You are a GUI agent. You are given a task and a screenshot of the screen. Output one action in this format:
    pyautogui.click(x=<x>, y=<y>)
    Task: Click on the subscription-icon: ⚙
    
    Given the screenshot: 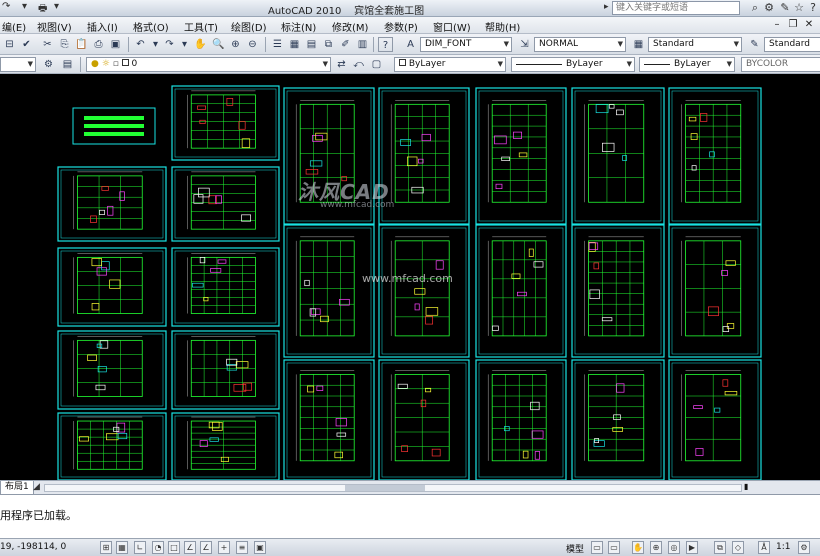 What is the action you would take?
    pyautogui.click(x=769, y=8)
    